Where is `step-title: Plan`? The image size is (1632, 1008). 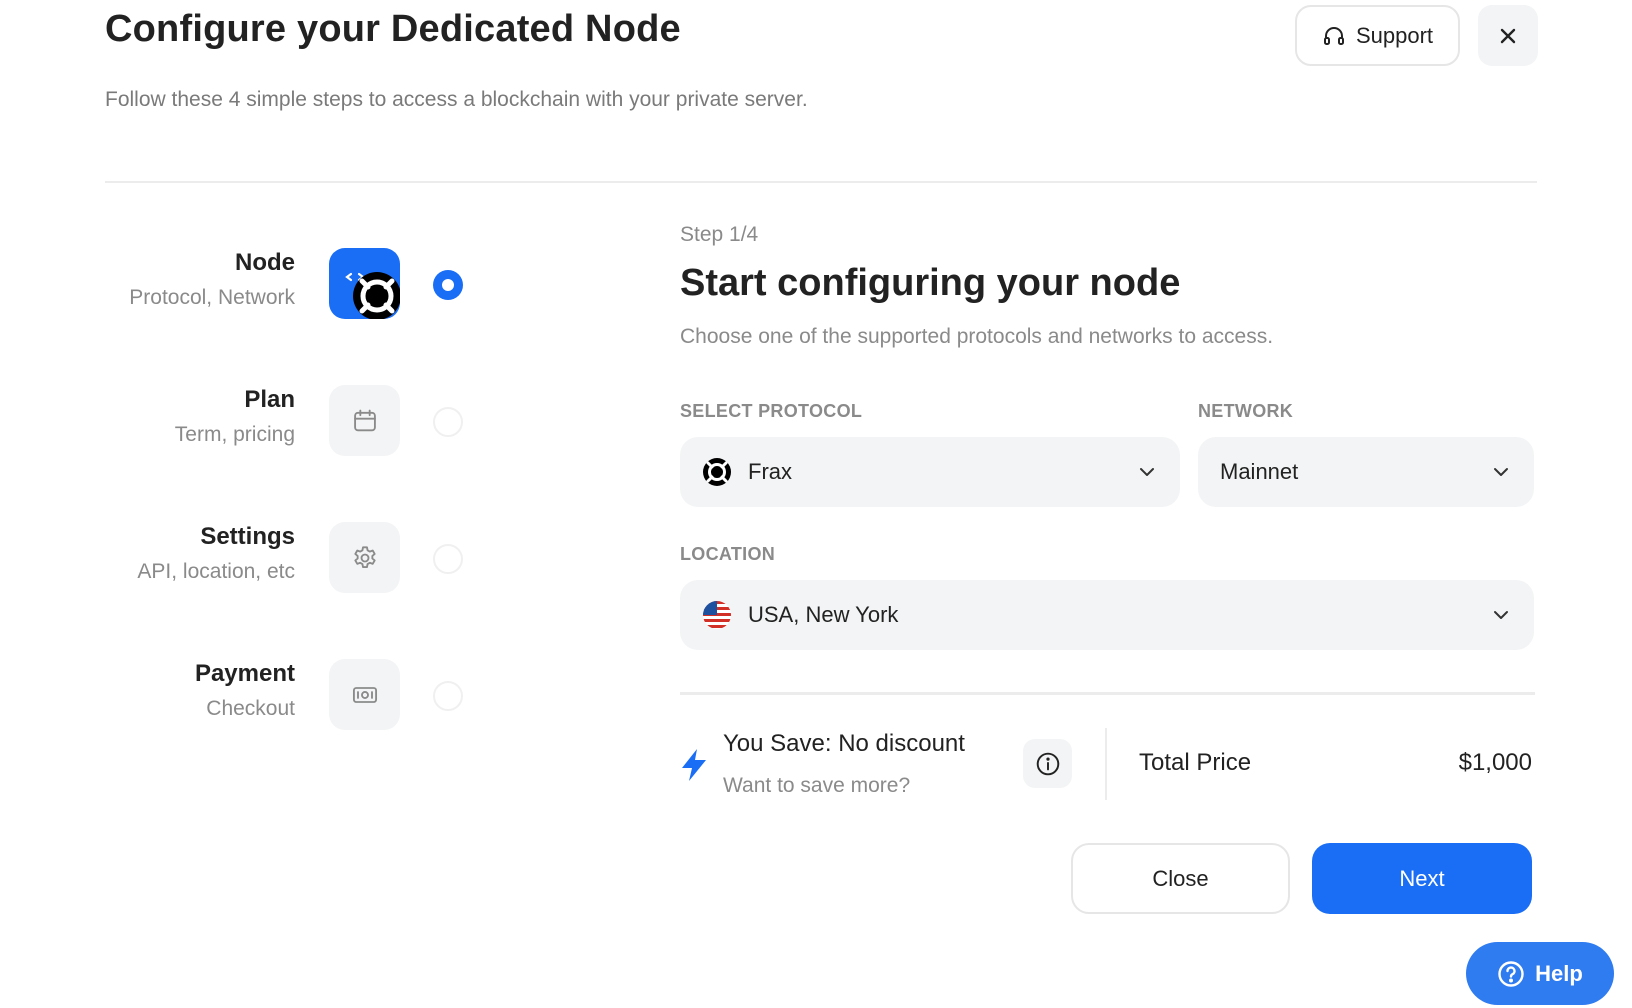 step-title: Plan is located at coordinates (269, 399).